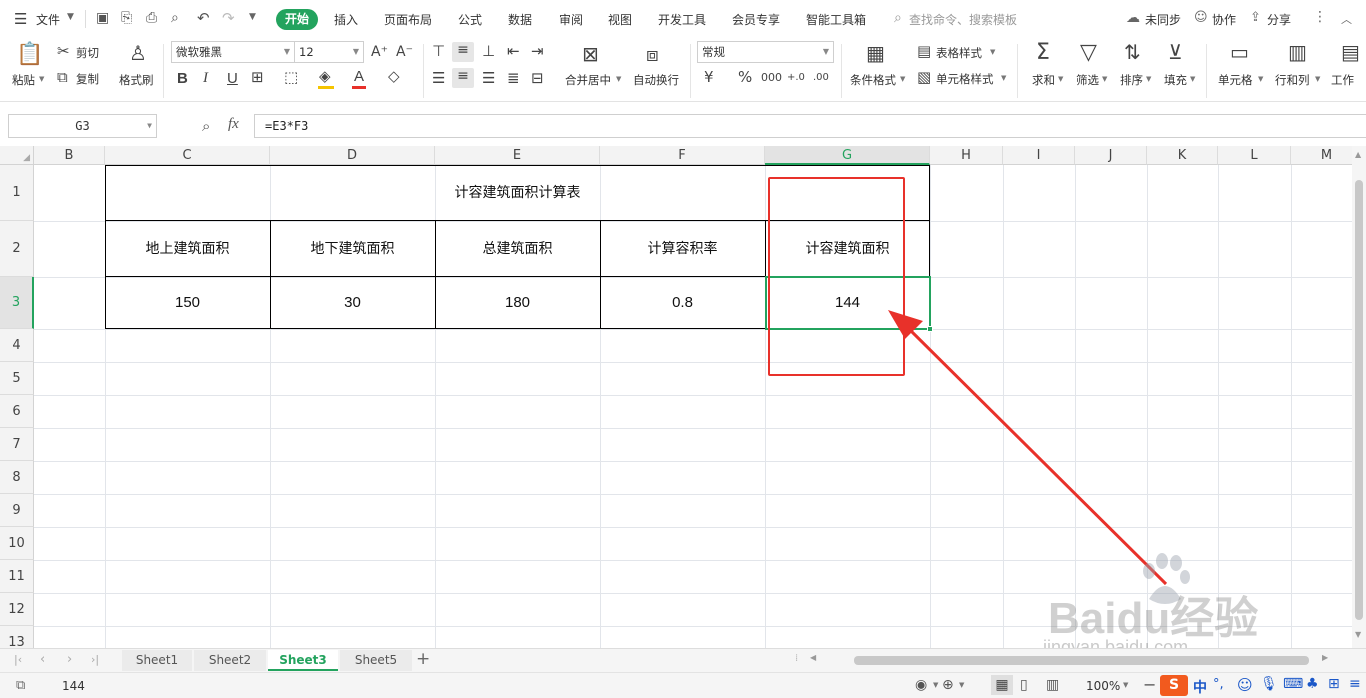  Describe the element at coordinates (1255, 17) in the screenshot. I see `share-icon: ⇪` at that location.